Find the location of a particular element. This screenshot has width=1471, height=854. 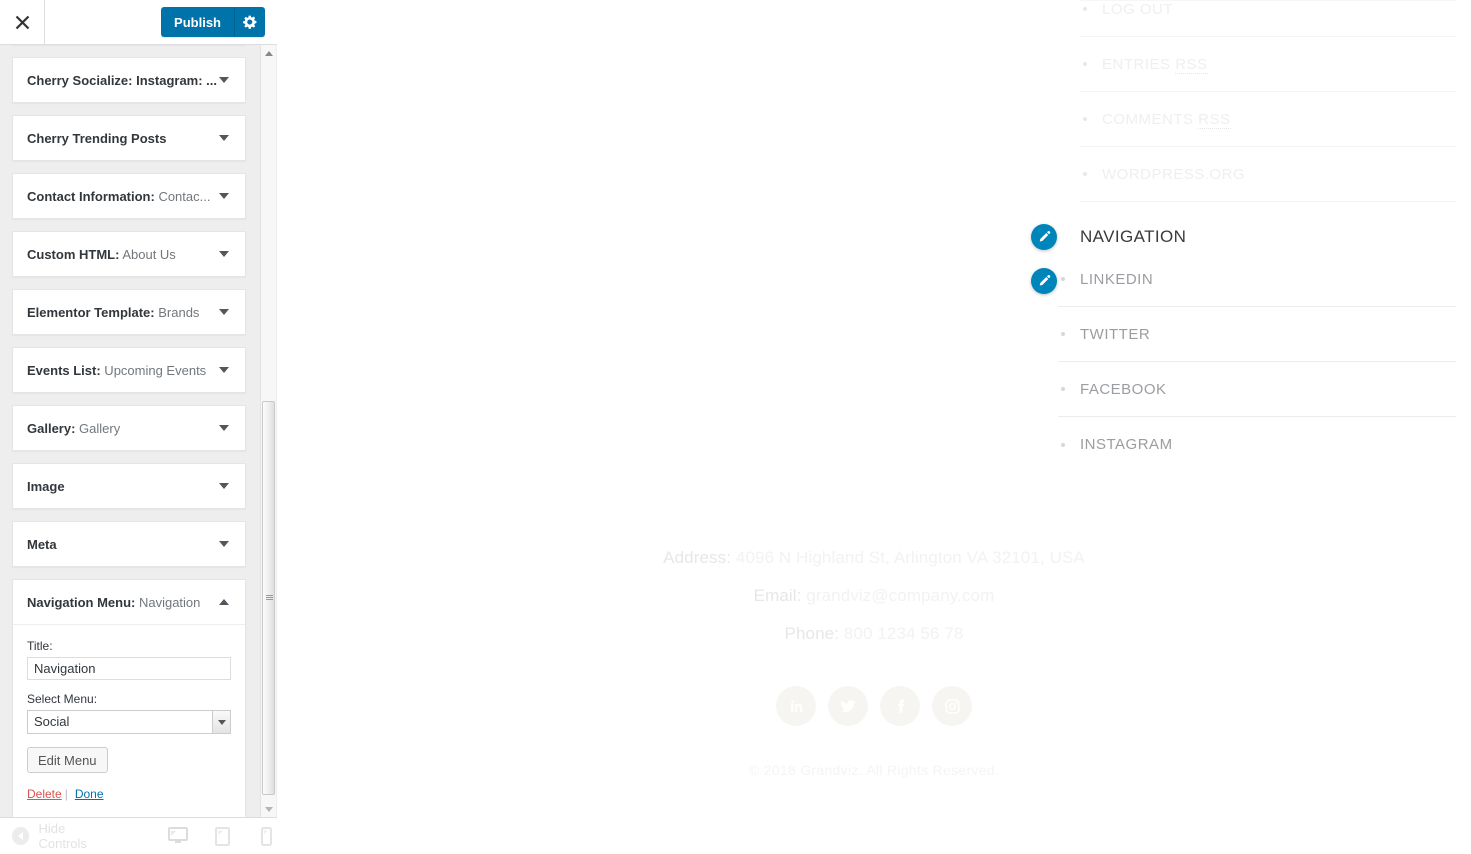

widget-card-gallery: Gallery is located at coordinates (129, 428).